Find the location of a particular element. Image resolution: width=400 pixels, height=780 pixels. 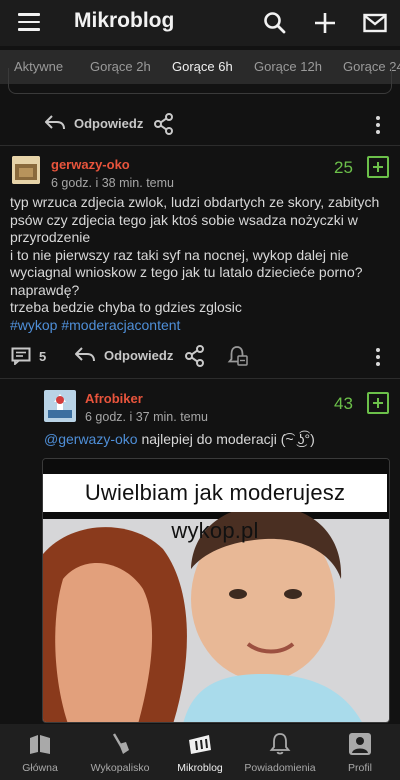

nav-powiadomienia: Powiadomienia is located at coordinates (280, 752).